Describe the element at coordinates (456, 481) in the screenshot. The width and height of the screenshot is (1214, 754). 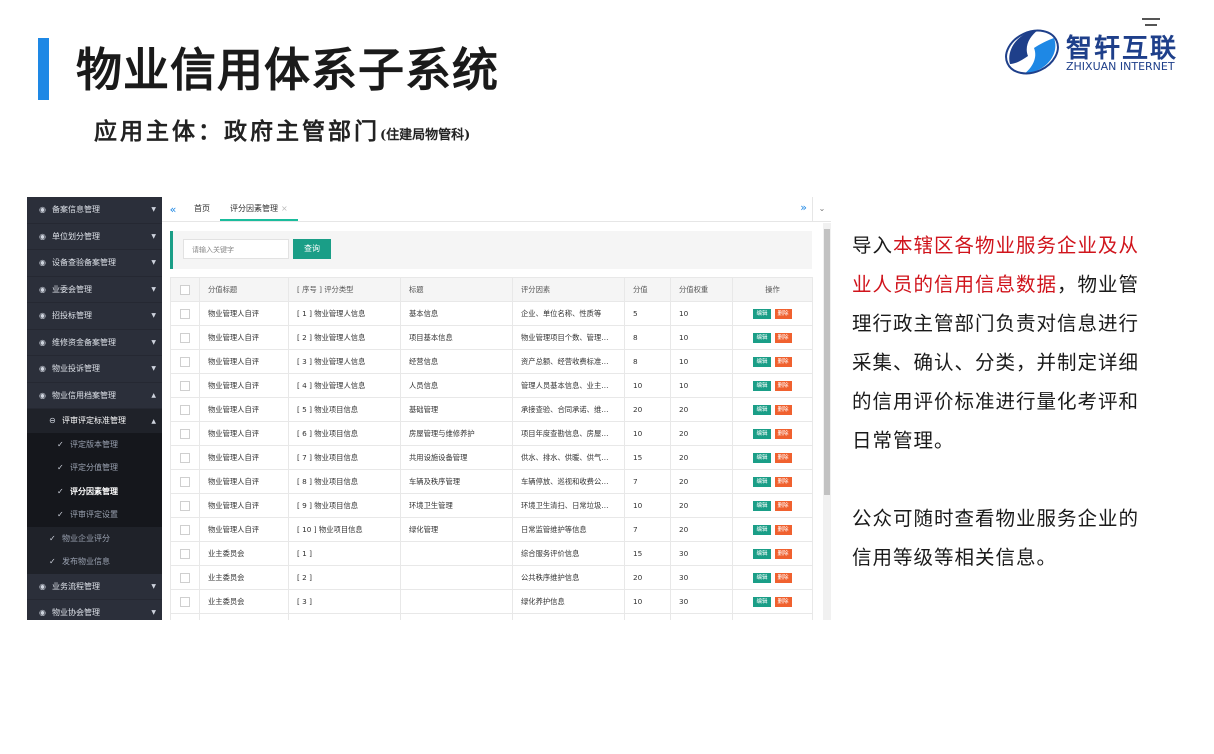
I see `table-cell: 车辆及秩序管理` at that location.